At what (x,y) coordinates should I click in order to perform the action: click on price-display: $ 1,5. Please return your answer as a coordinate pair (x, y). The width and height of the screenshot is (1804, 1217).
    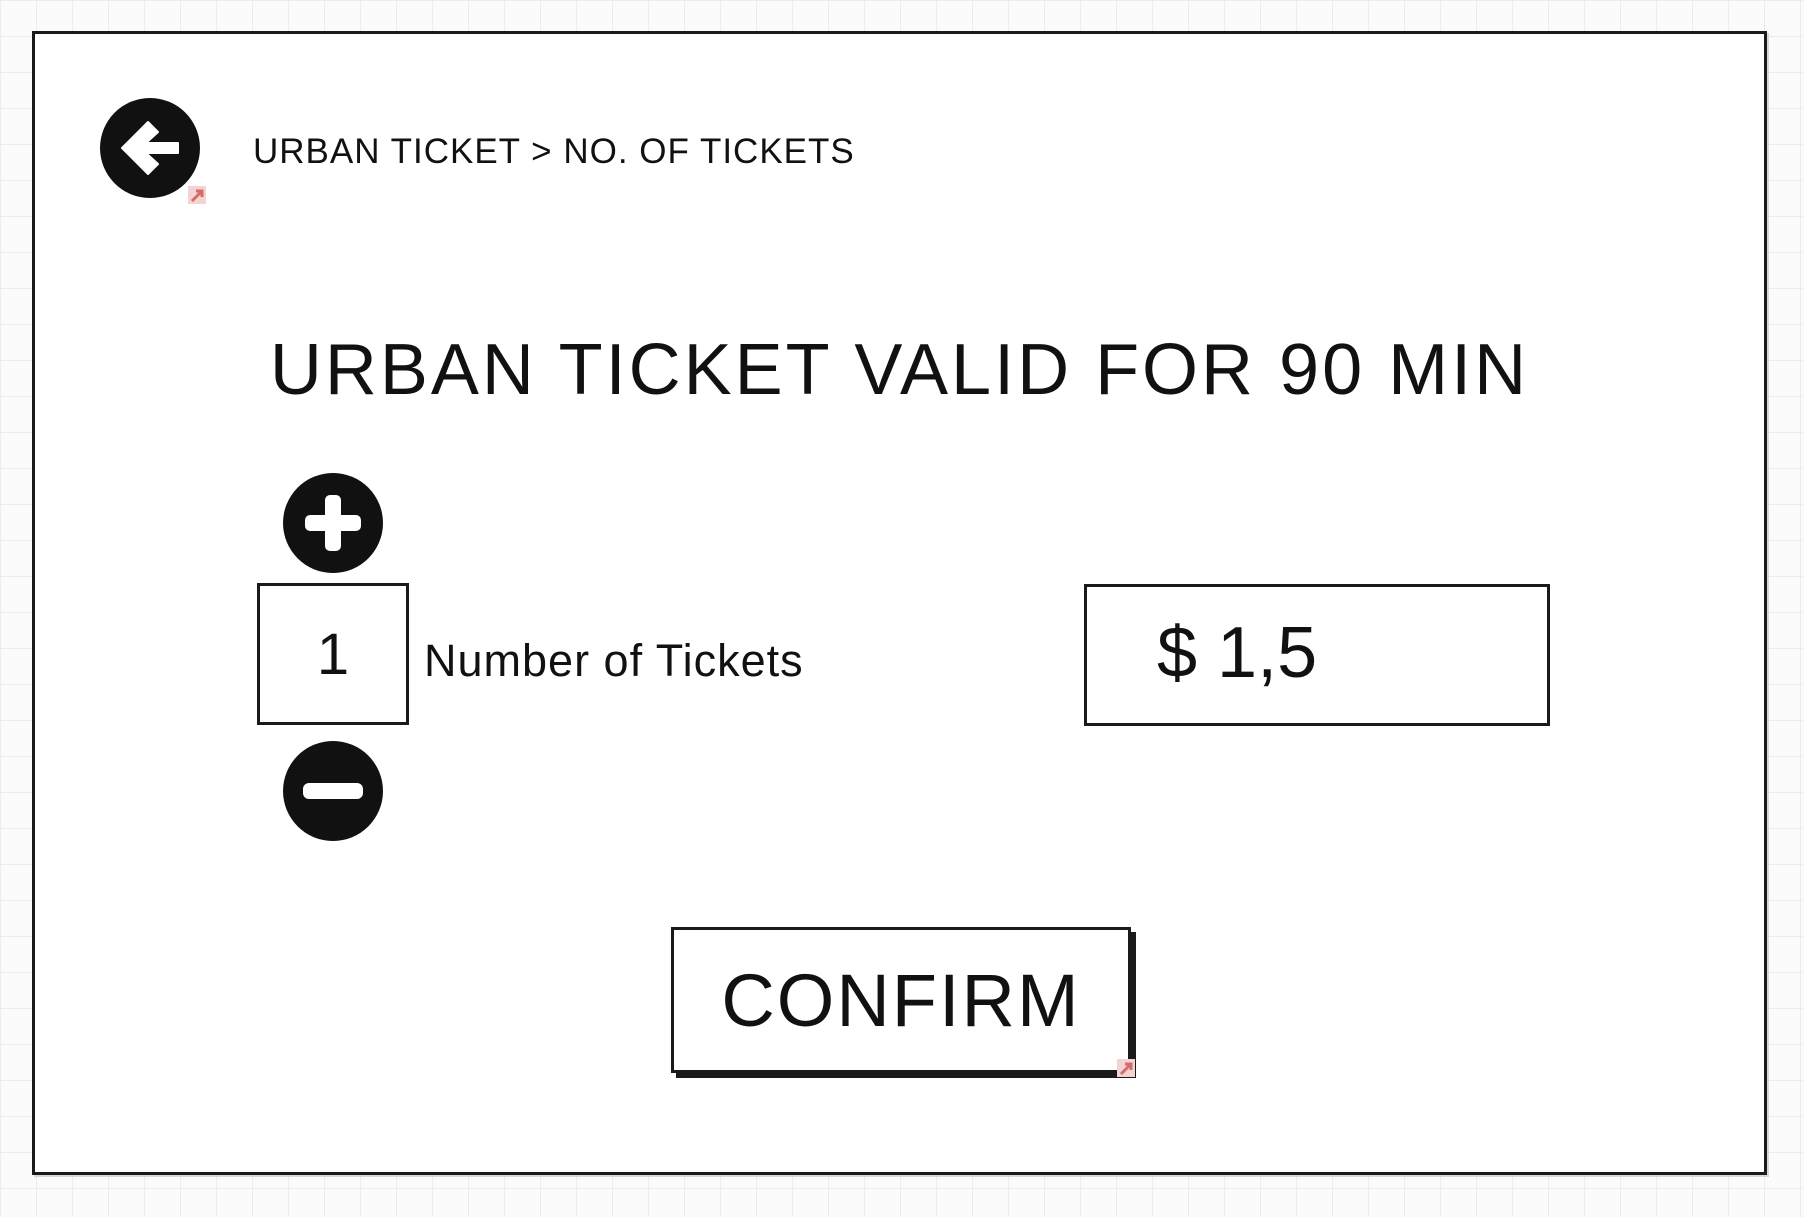
    Looking at the image, I should click on (1317, 655).